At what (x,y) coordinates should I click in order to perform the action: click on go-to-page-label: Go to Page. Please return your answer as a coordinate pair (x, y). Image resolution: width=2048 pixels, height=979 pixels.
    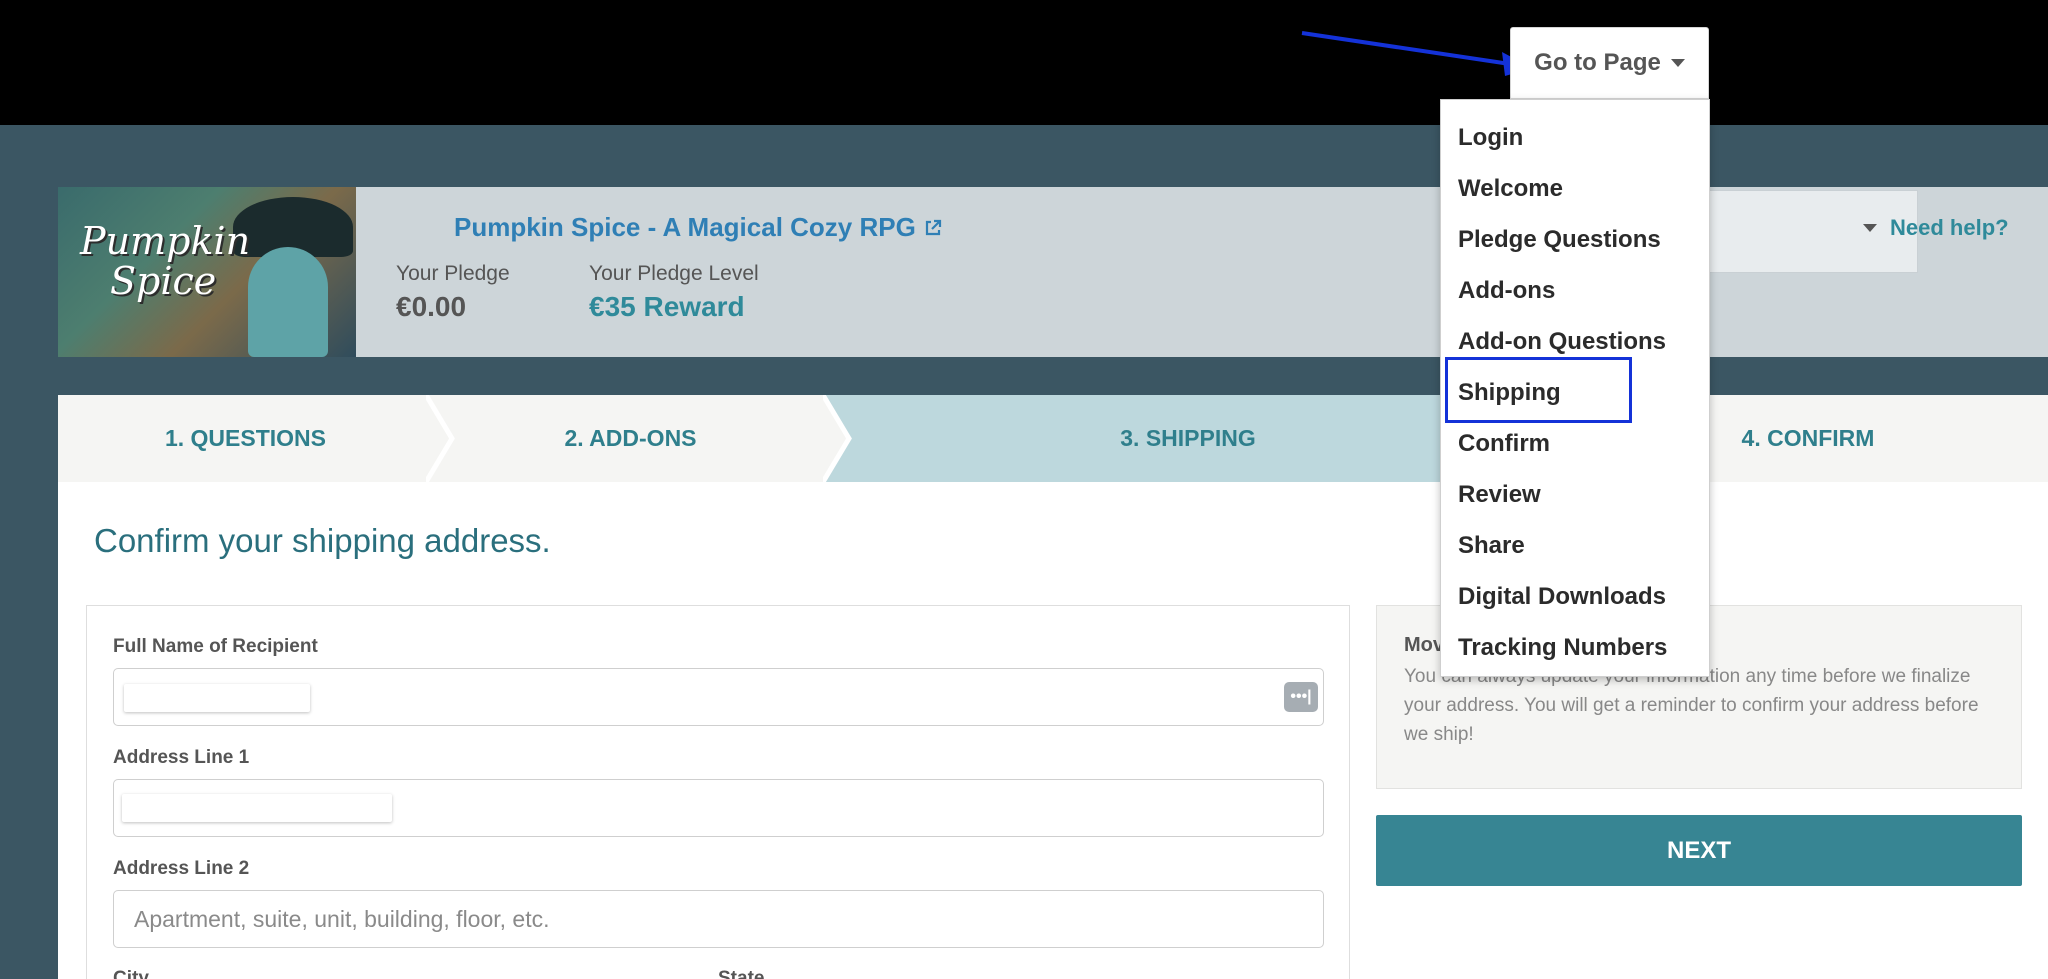
    Looking at the image, I should click on (1597, 62).